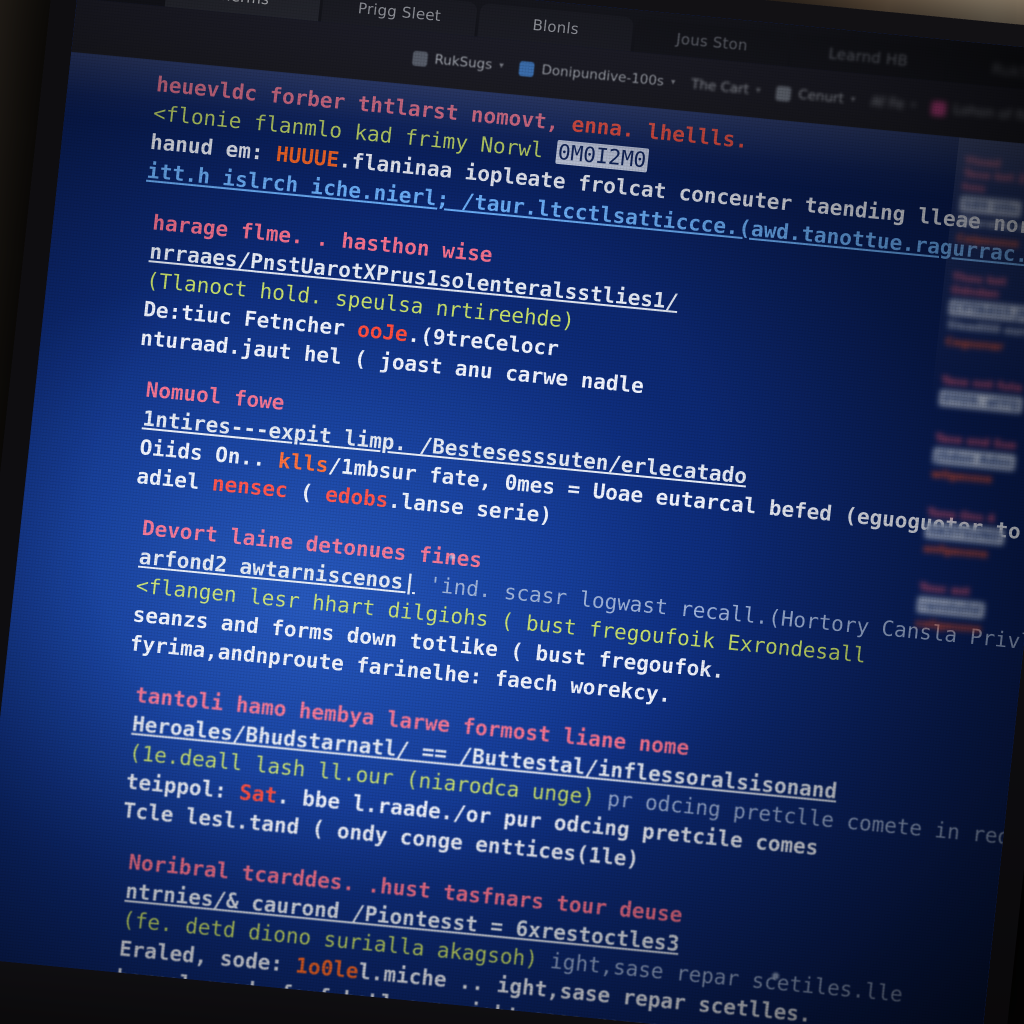  I want to click on cloud-icon, so click(527, 68).